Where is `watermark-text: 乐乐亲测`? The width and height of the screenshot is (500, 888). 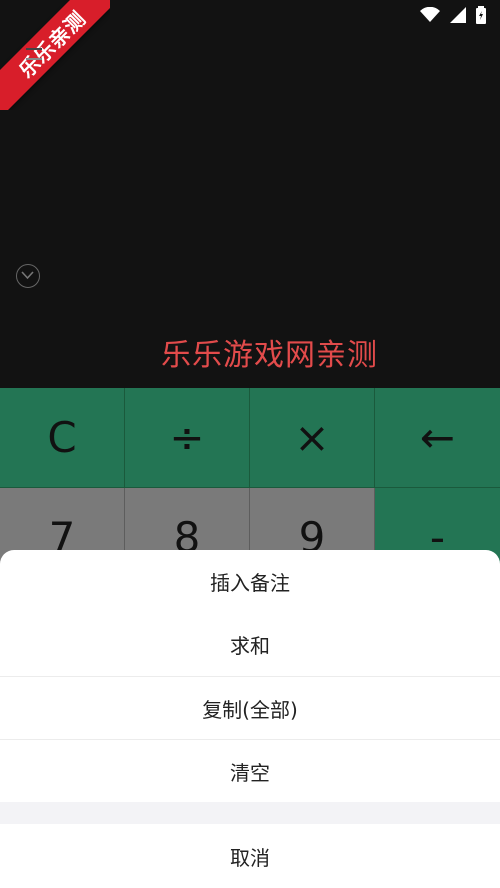 watermark-text: 乐乐亲测 is located at coordinates (55, 55).